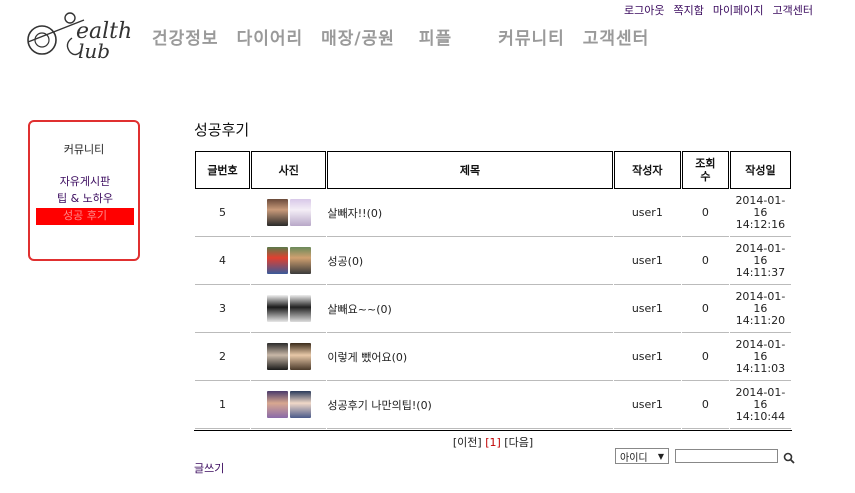 This screenshot has height=493, width=855. I want to click on side-item-free-board: 자유게시판, so click(85, 182).